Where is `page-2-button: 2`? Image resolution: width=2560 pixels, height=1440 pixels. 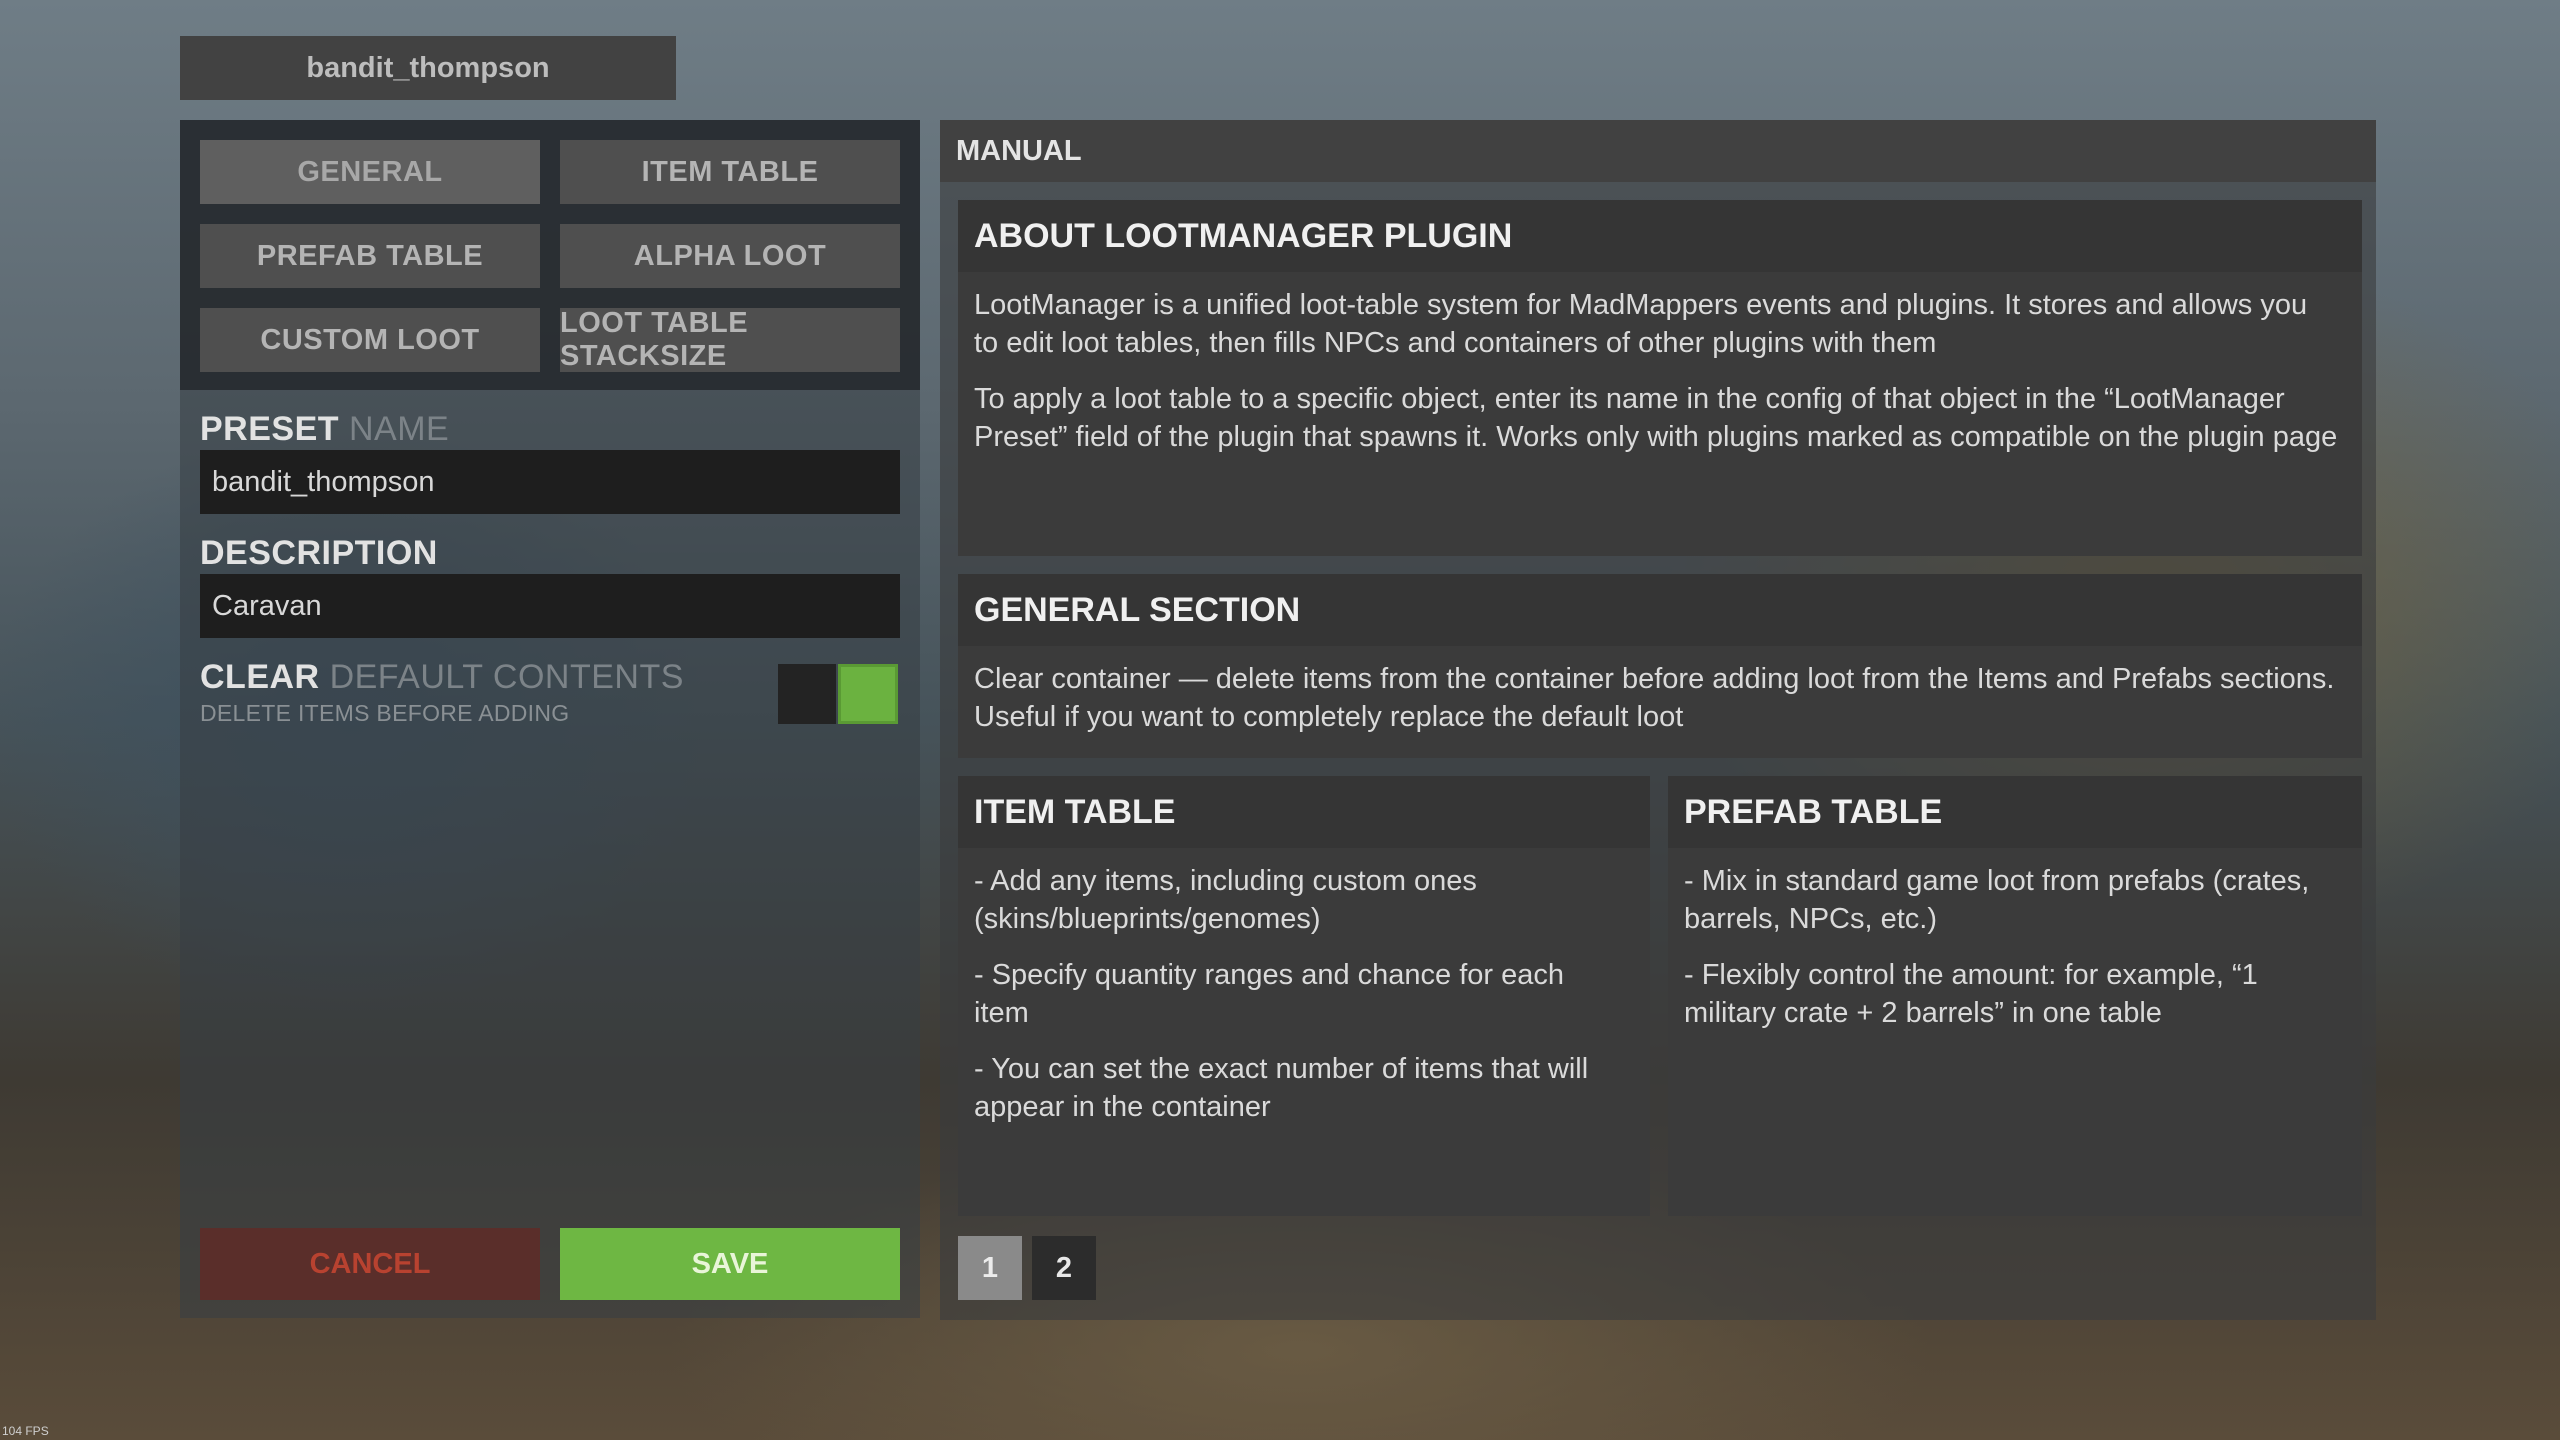
page-2-button: 2 is located at coordinates (1064, 1268).